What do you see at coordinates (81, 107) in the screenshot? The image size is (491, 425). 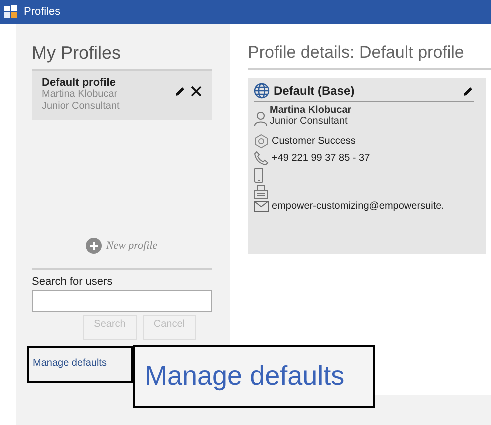 I see `profile-role: Junior Consultant` at bounding box center [81, 107].